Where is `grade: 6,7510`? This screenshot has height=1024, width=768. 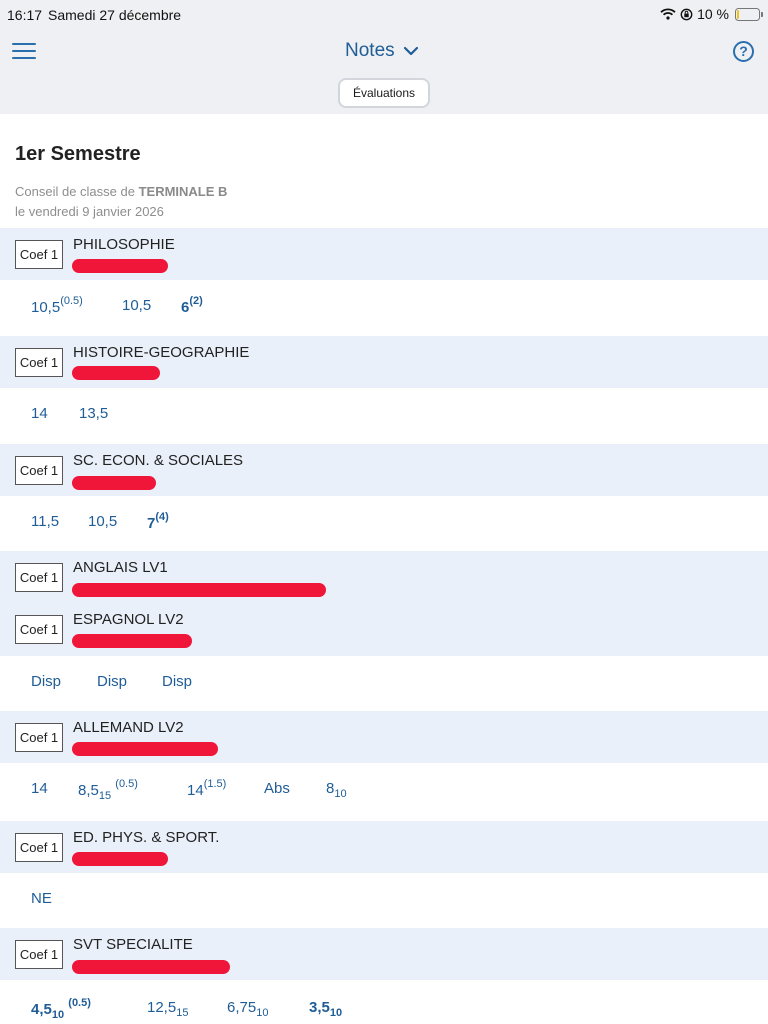
grade: 6,7510 is located at coordinates (247, 1009).